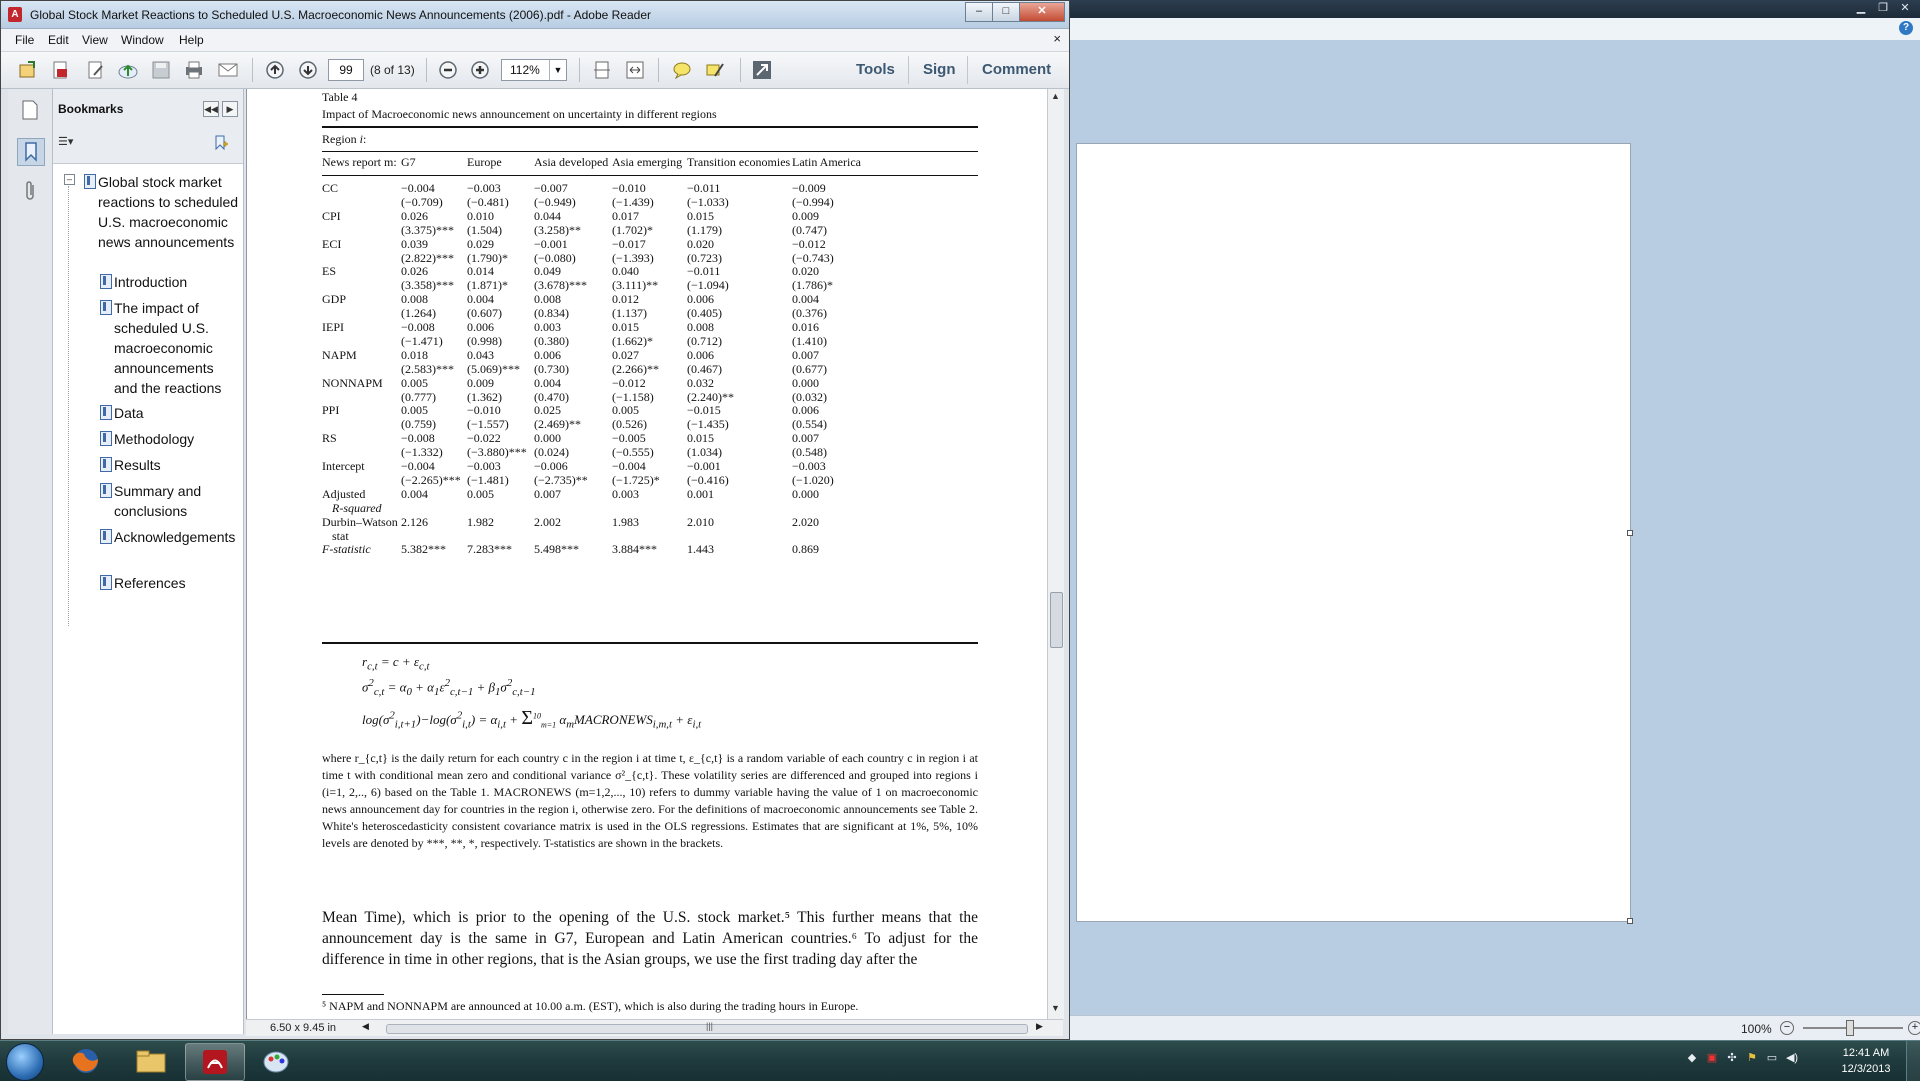 The image size is (1920, 1081). What do you see at coordinates (1905, 8) in the screenshot?
I see `close-icon: ✕` at bounding box center [1905, 8].